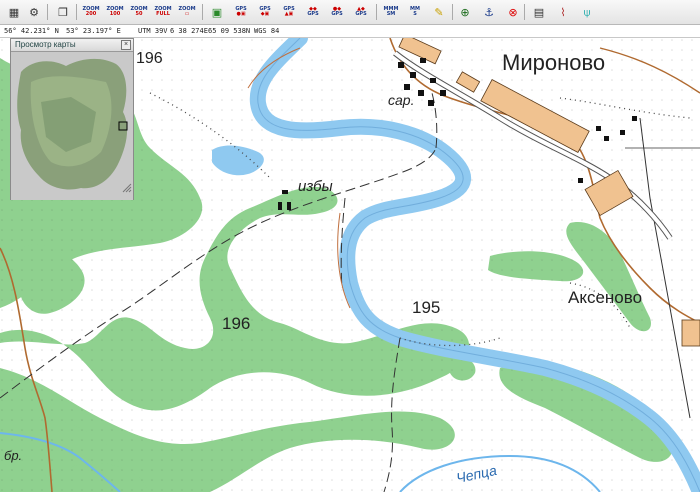  Describe the element at coordinates (539, 12) in the screenshot. I see `calendar-icon: ▤` at that location.